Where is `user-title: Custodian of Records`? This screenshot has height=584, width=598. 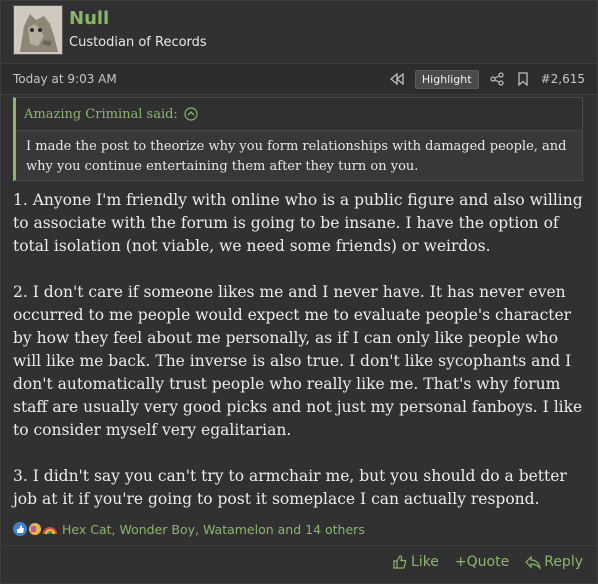
user-title: Custodian of Records is located at coordinates (138, 42).